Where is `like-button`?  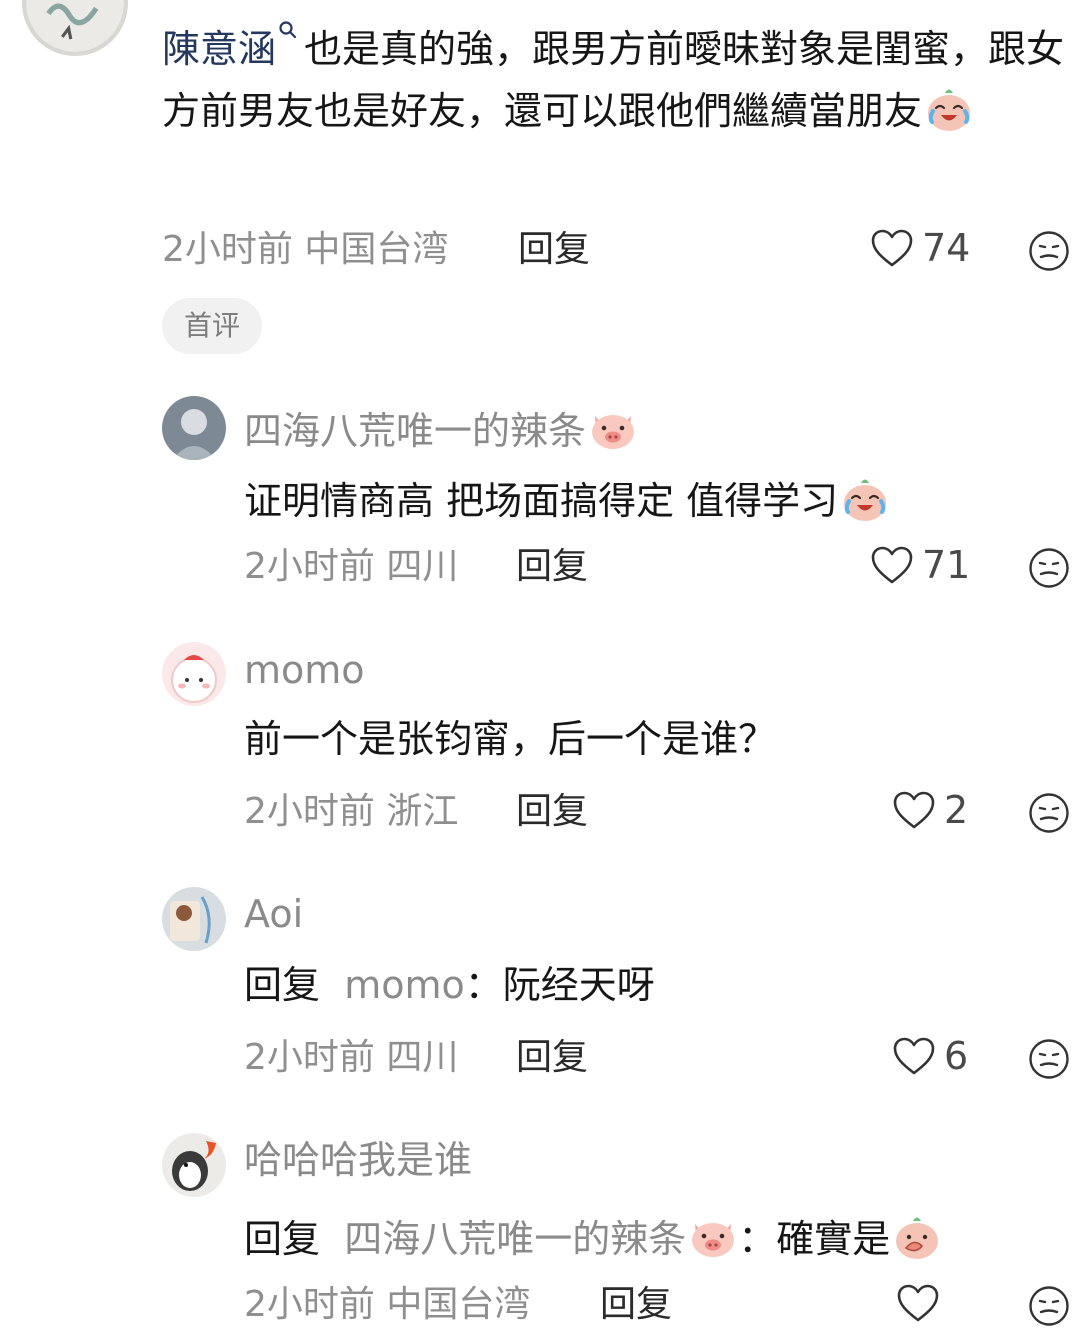
like-button is located at coordinates (922, 1303).